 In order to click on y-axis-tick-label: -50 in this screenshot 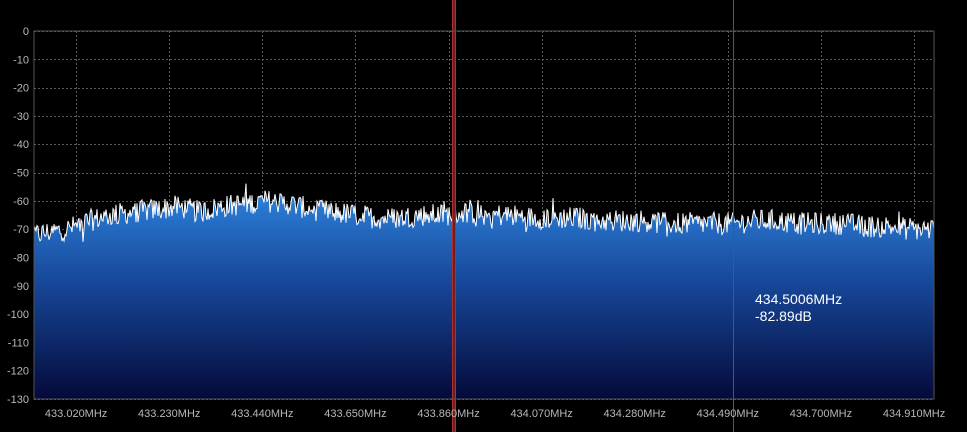, I will do `click(21, 174)`.